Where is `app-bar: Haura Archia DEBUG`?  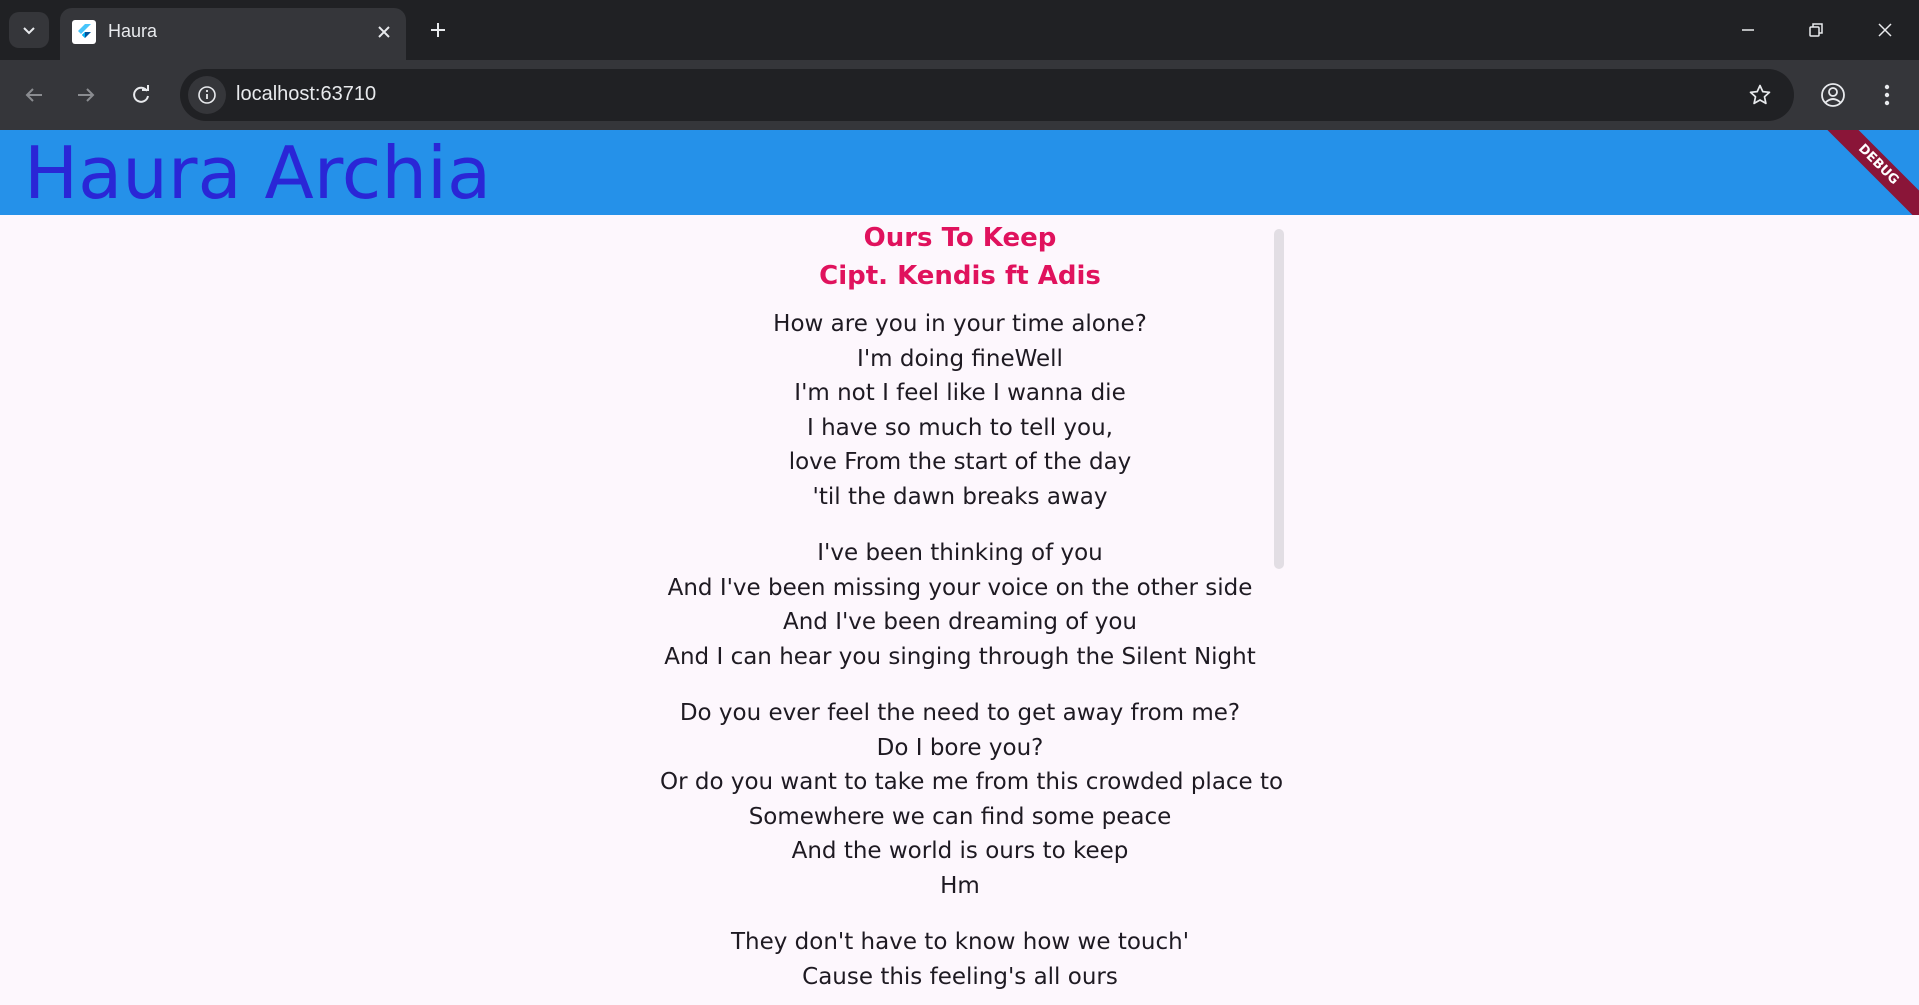
app-bar: Haura Archia DEBUG is located at coordinates (959, 172).